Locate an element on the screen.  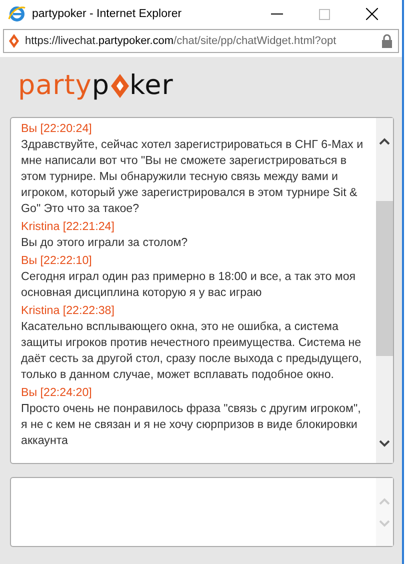
lock-icon is located at coordinates (387, 41).